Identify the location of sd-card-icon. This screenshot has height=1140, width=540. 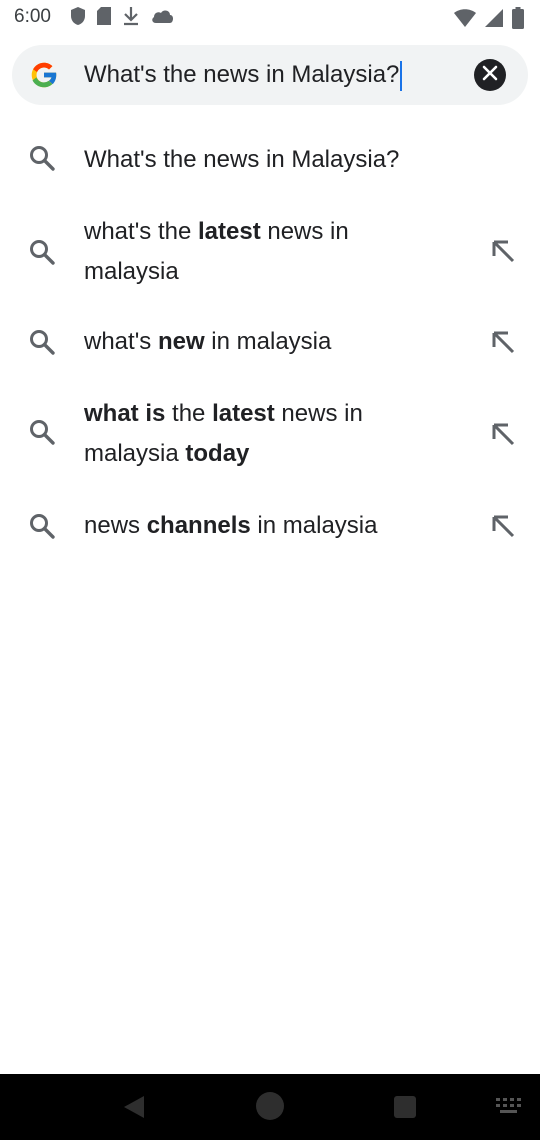
(104, 18).